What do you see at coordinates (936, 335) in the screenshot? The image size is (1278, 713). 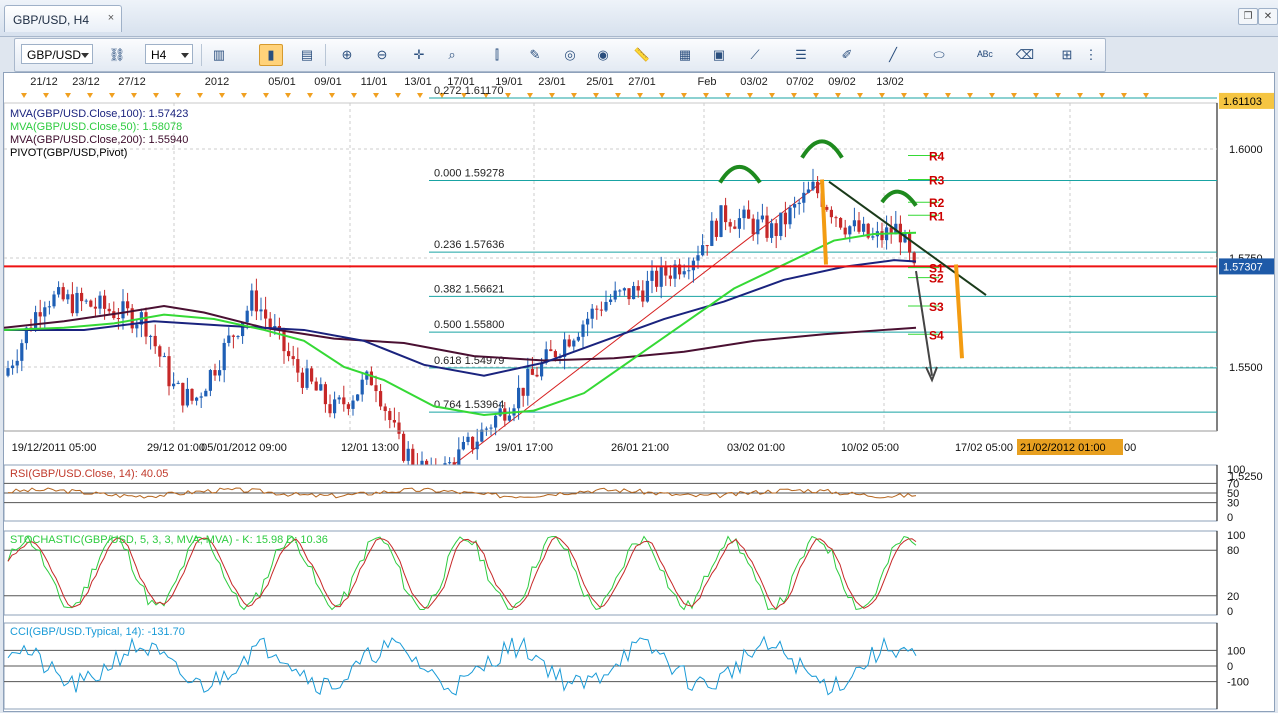 I see `pivot-label: S4` at bounding box center [936, 335].